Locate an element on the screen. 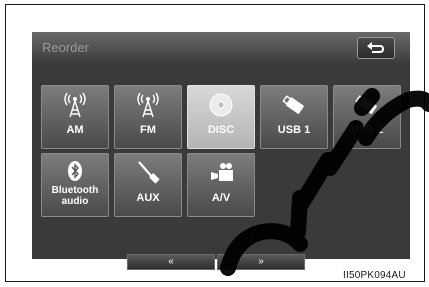  source-tile-usb2: USB 2 is located at coordinates (367, 117).